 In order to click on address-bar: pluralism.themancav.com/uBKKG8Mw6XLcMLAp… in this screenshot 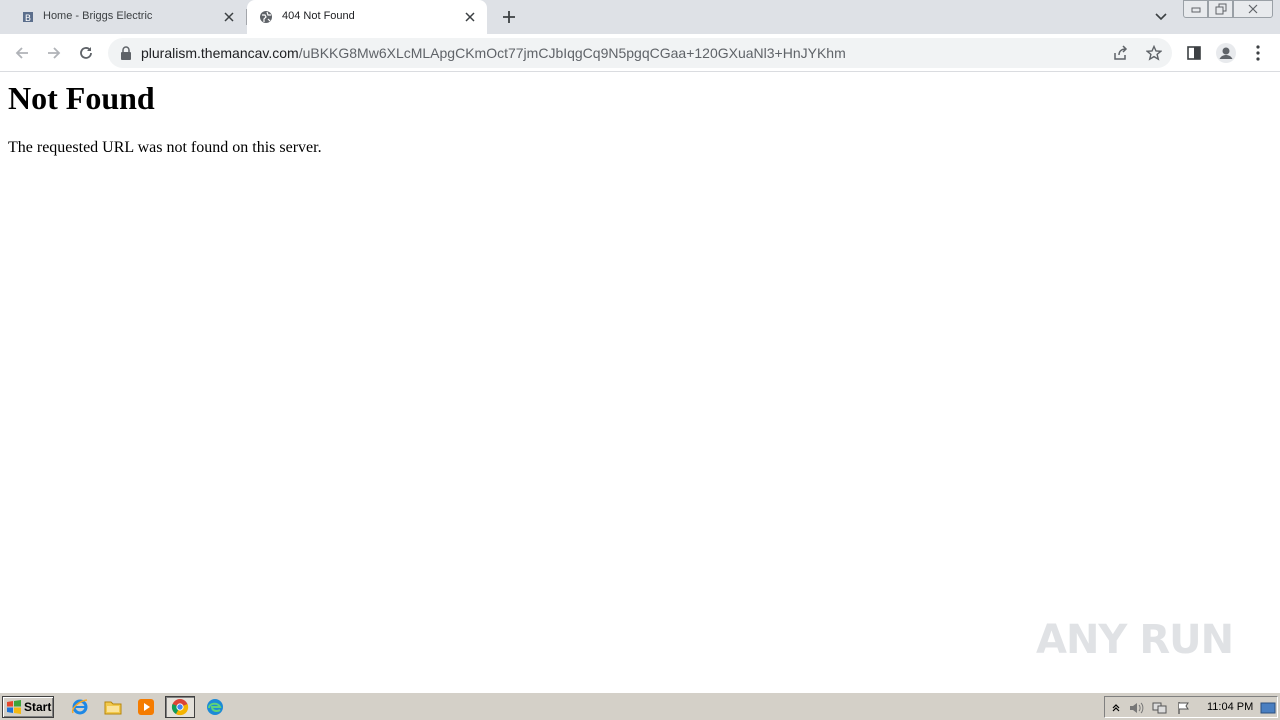, I will do `click(640, 53)`.